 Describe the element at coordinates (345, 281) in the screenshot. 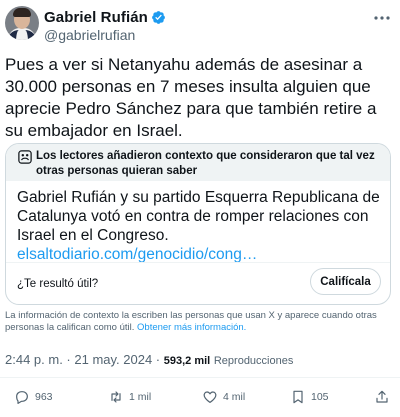

I see `rate-note-button: Califícala` at that location.